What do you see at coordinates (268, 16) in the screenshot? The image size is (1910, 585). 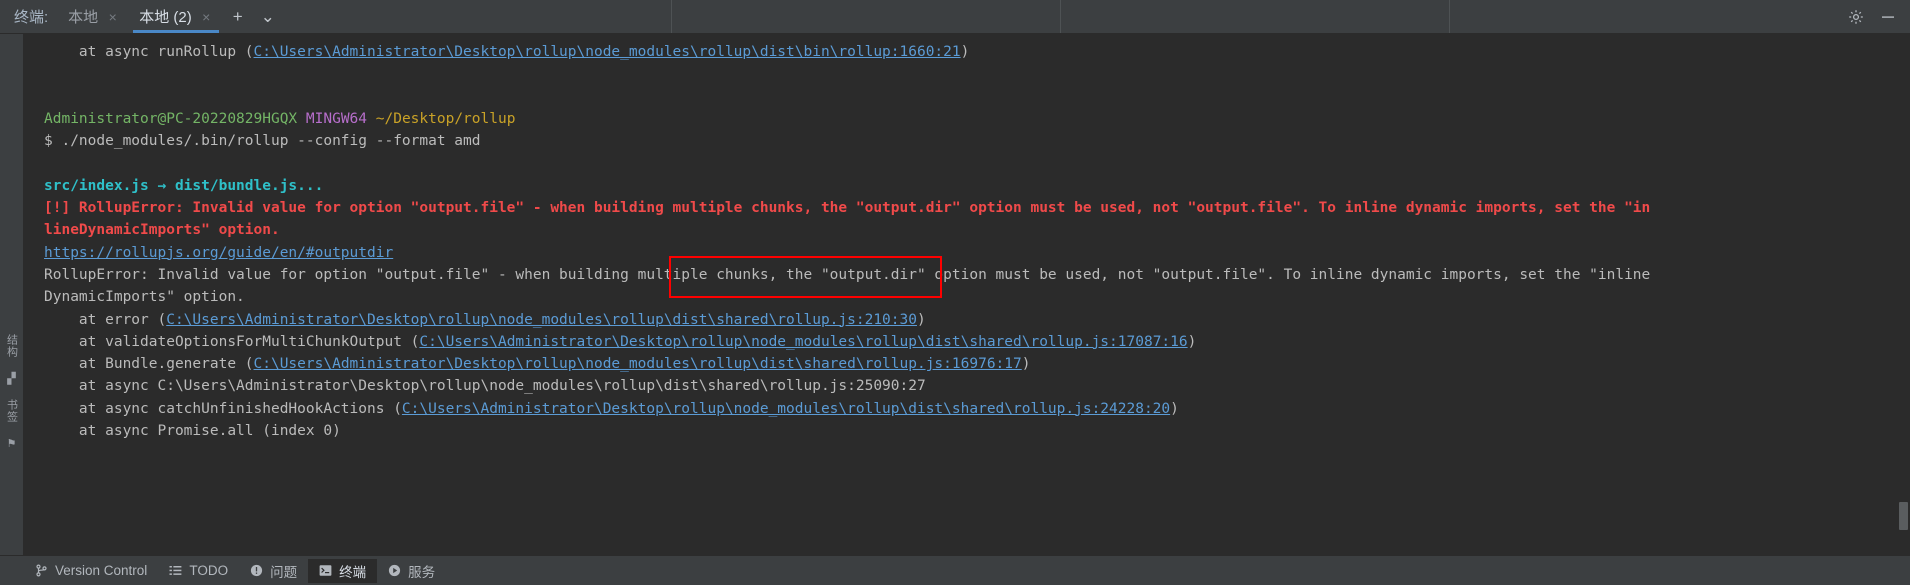 I see `chevron-down-icon: ⌄` at bounding box center [268, 16].